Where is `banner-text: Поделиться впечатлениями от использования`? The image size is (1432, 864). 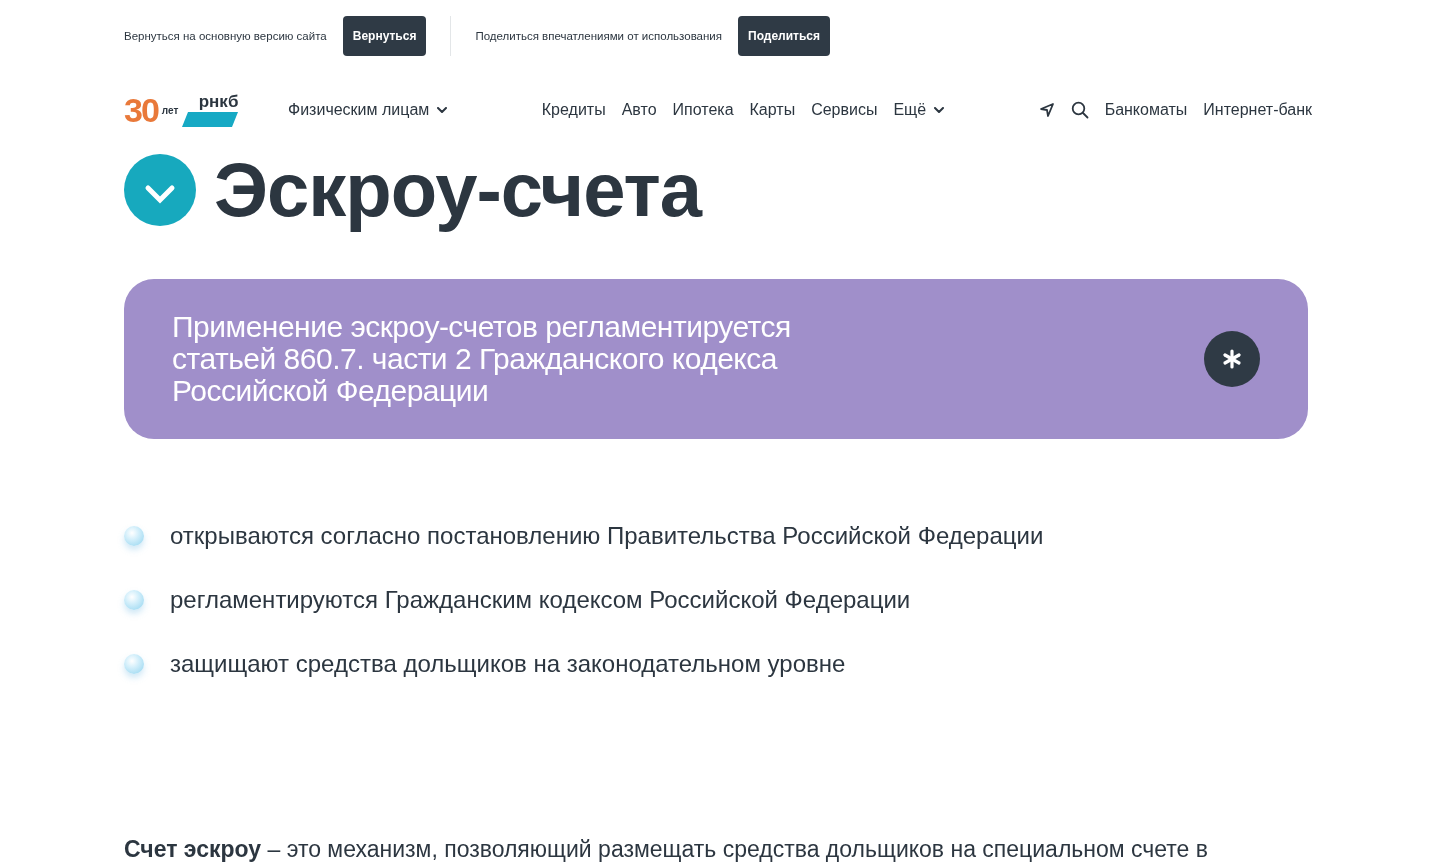
banner-text: Поделиться впечатлениями от использования is located at coordinates (598, 36).